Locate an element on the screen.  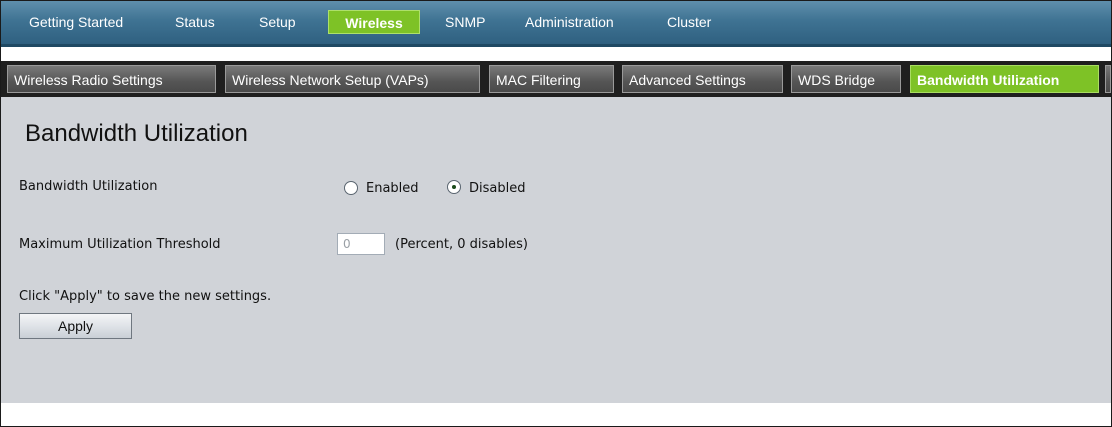
bandwidth-utilization-label: Bandwidth Utilization is located at coordinates (88, 186).